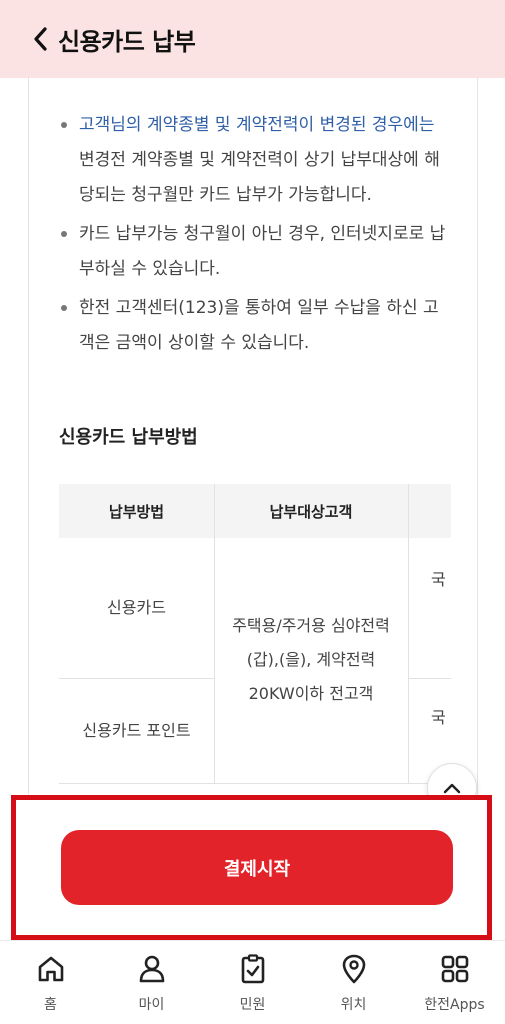 The height and width of the screenshot is (1024, 505). I want to click on tab-label: 마이, so click(151, 1005).